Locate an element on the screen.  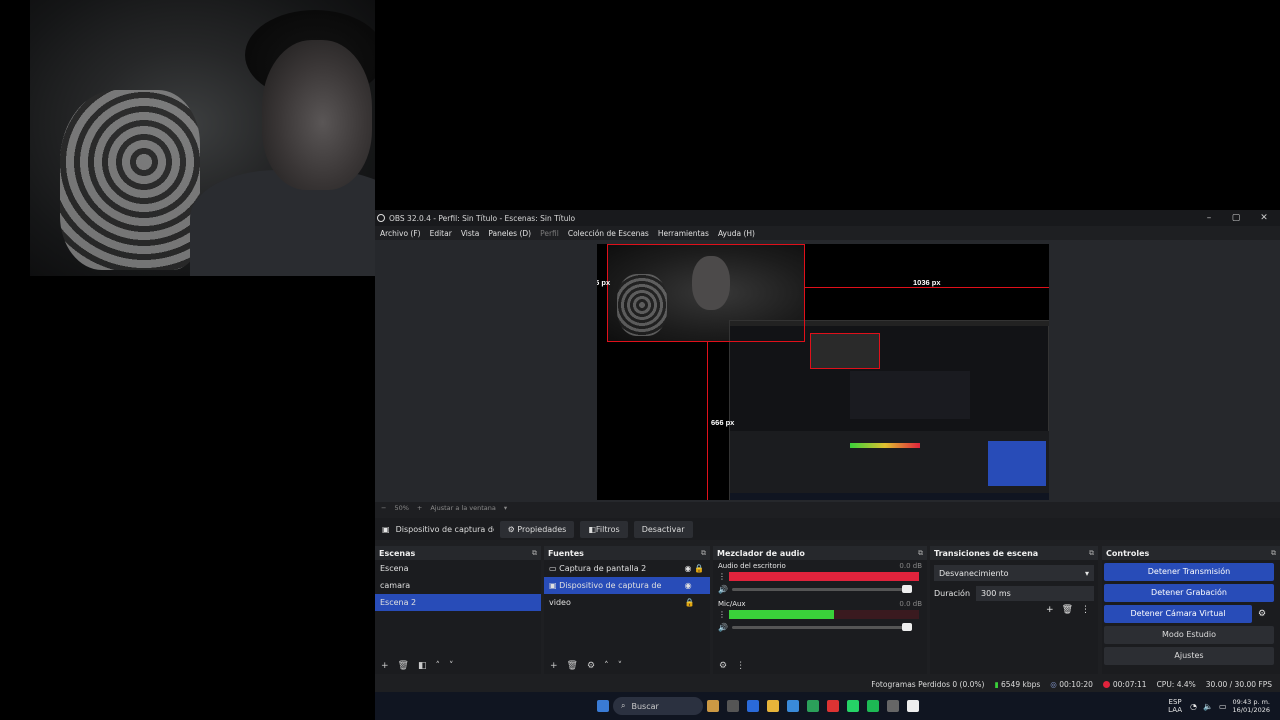
scene-item-selected: Escena 2 is located at coordinates (458, 602).